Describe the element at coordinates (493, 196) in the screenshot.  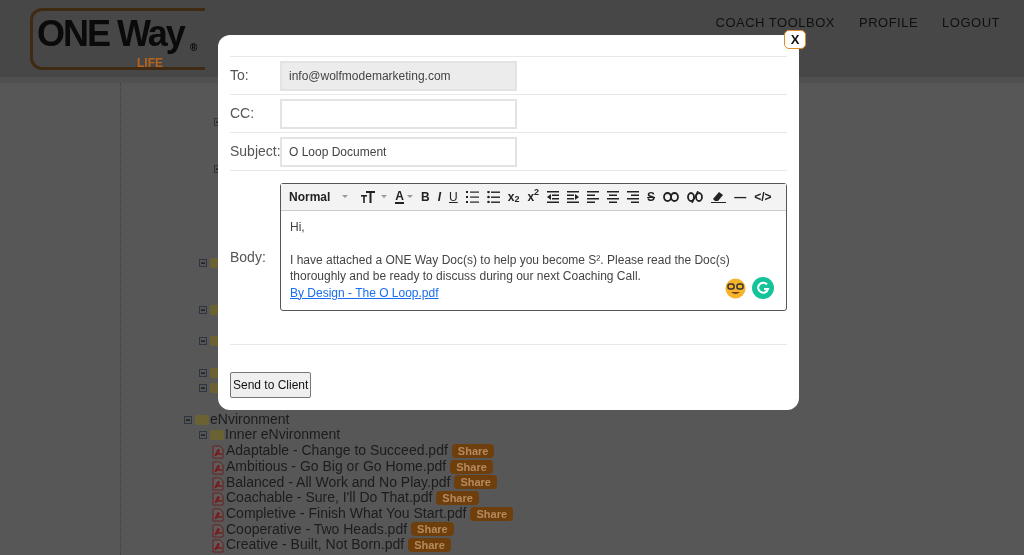
I see `bullet-list-icon` at that location.